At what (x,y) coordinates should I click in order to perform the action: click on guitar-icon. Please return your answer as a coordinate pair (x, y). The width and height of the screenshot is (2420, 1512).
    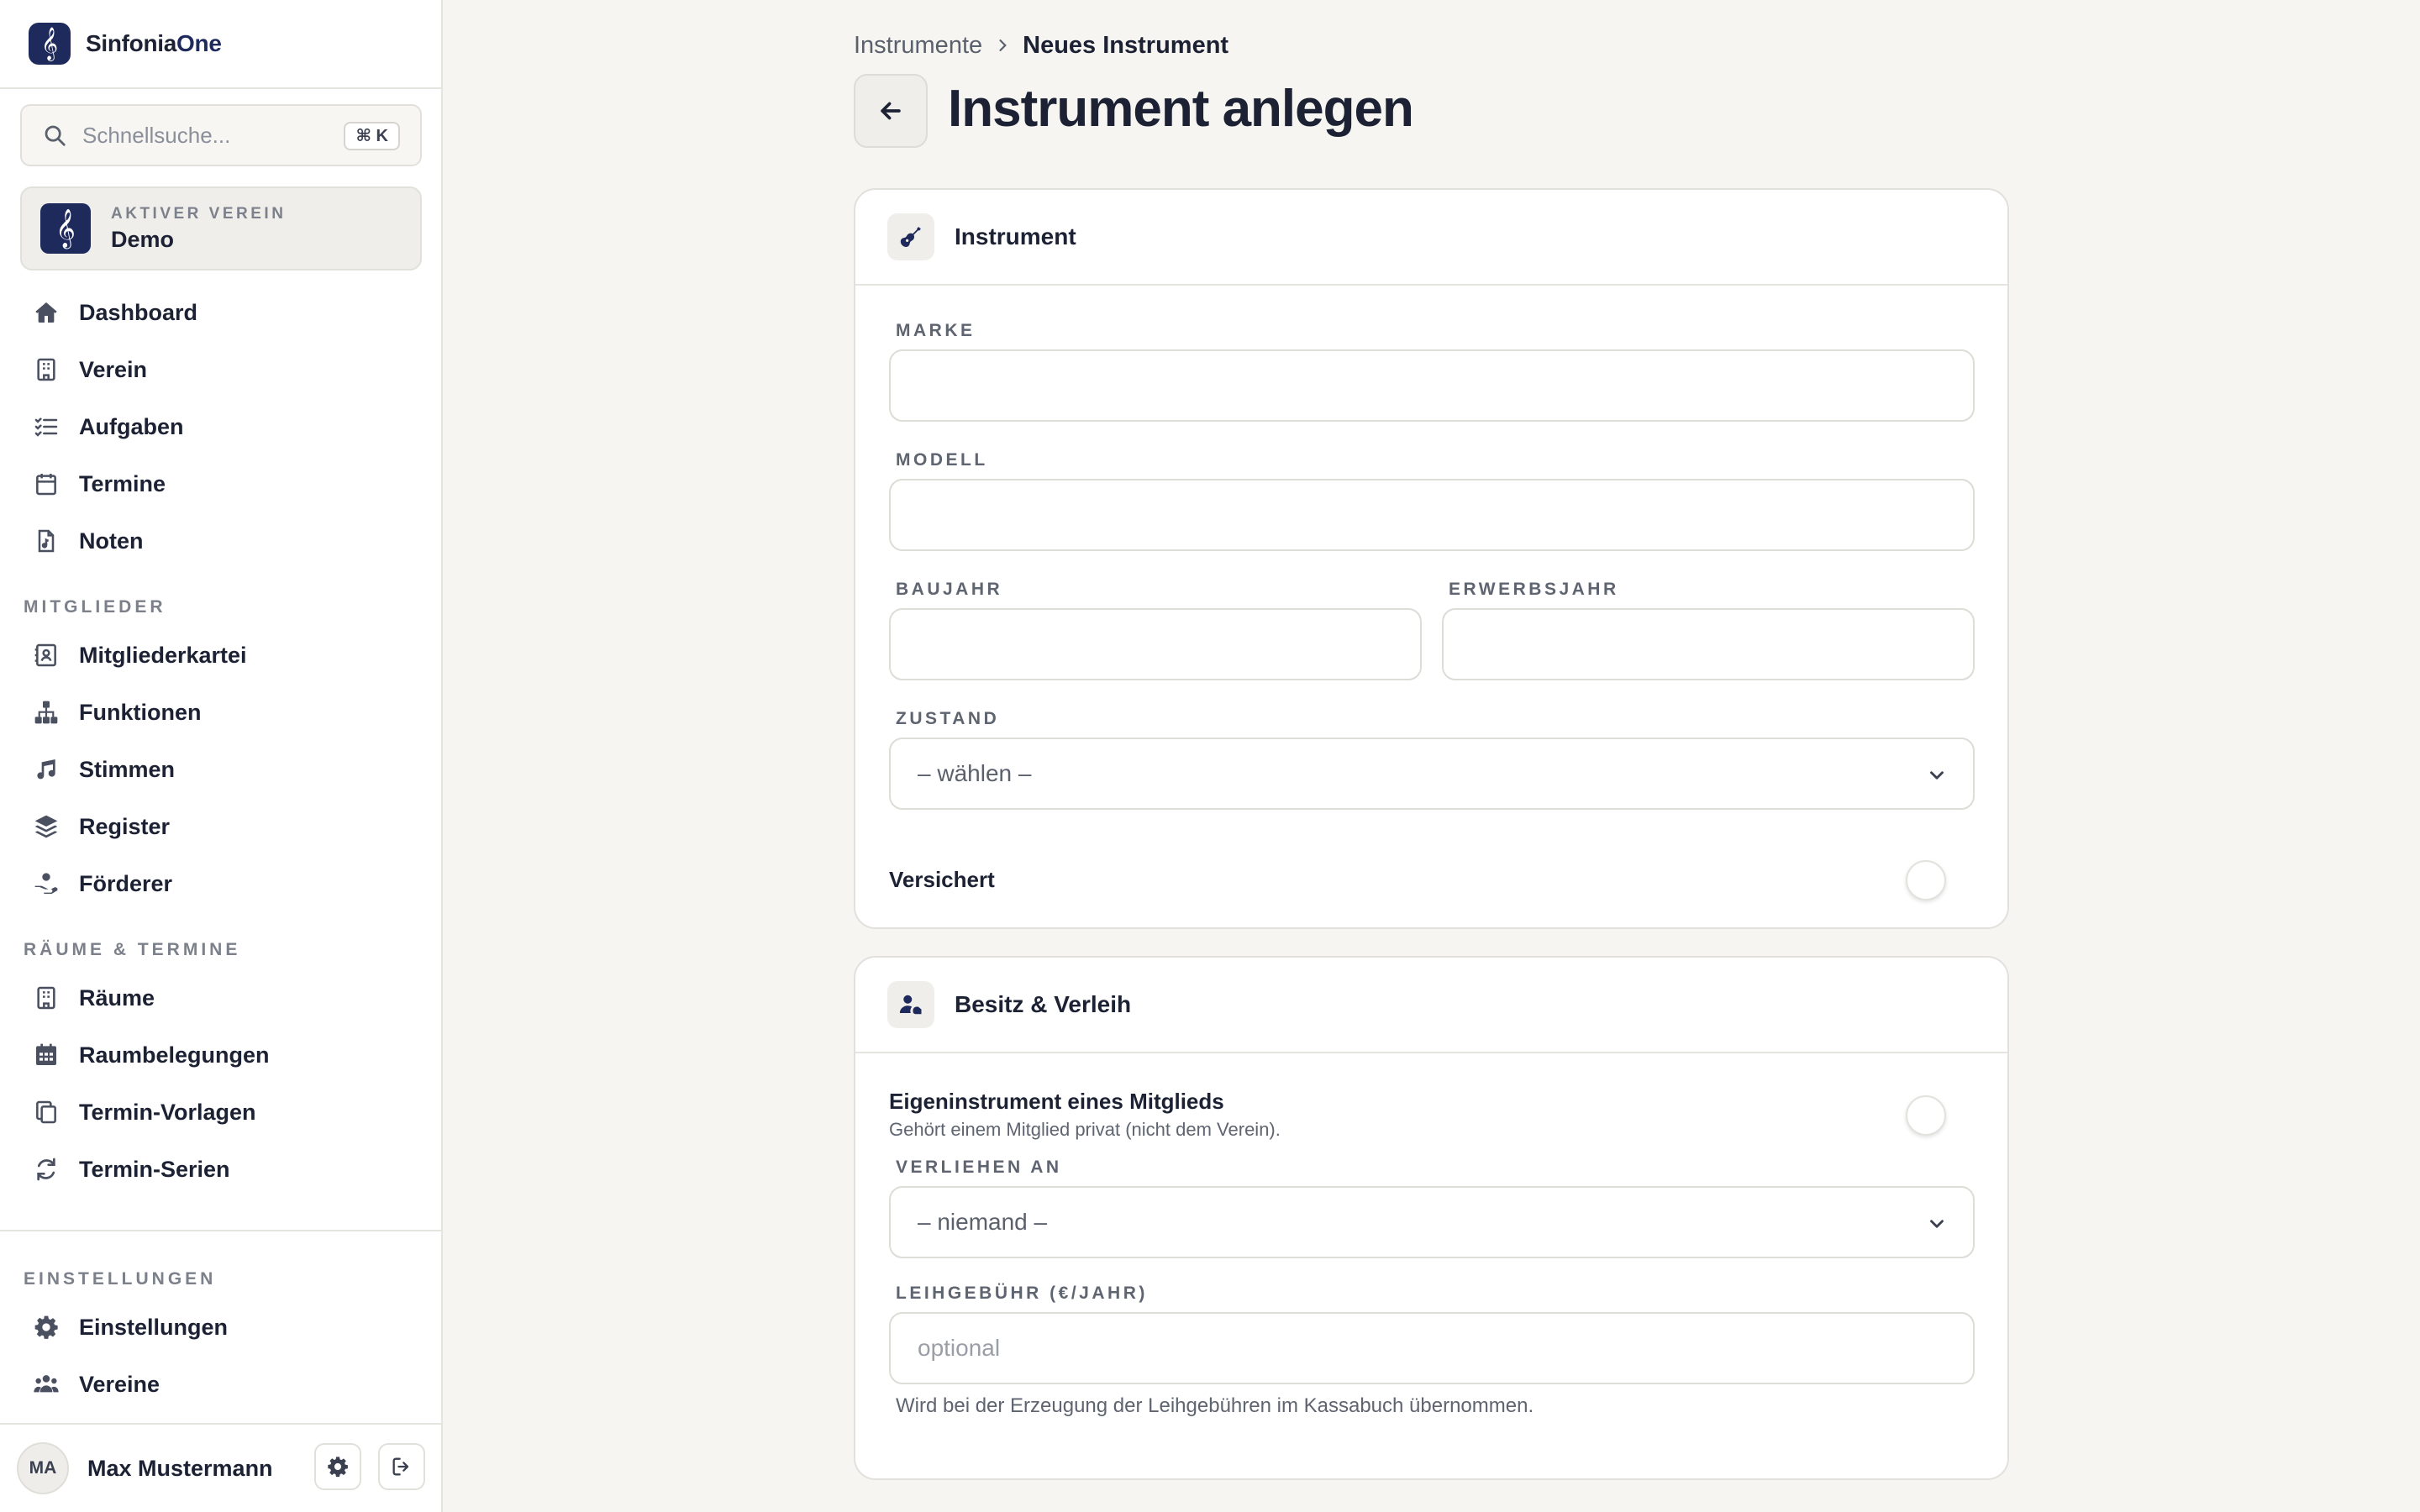
    Looking at the image, I should click on (910, 236).